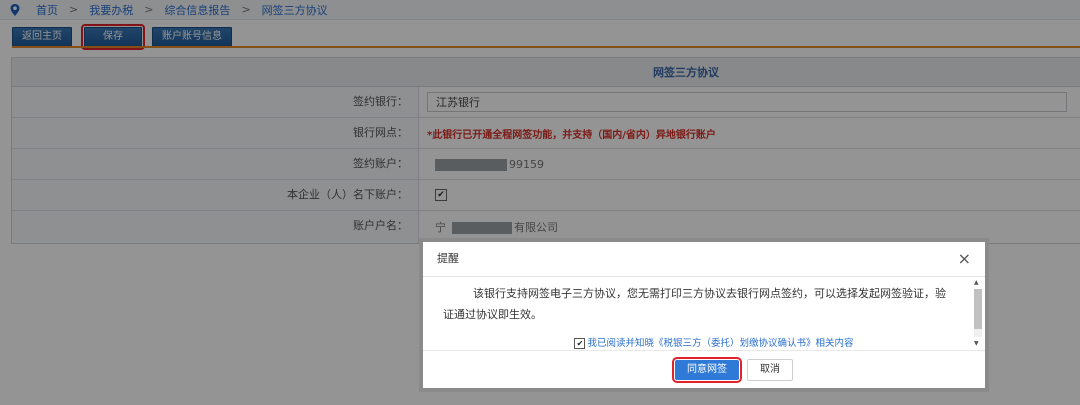 The width and height of the screenshot is (1080, 405). I want to click on scroll-thumb, so click(978, 309).